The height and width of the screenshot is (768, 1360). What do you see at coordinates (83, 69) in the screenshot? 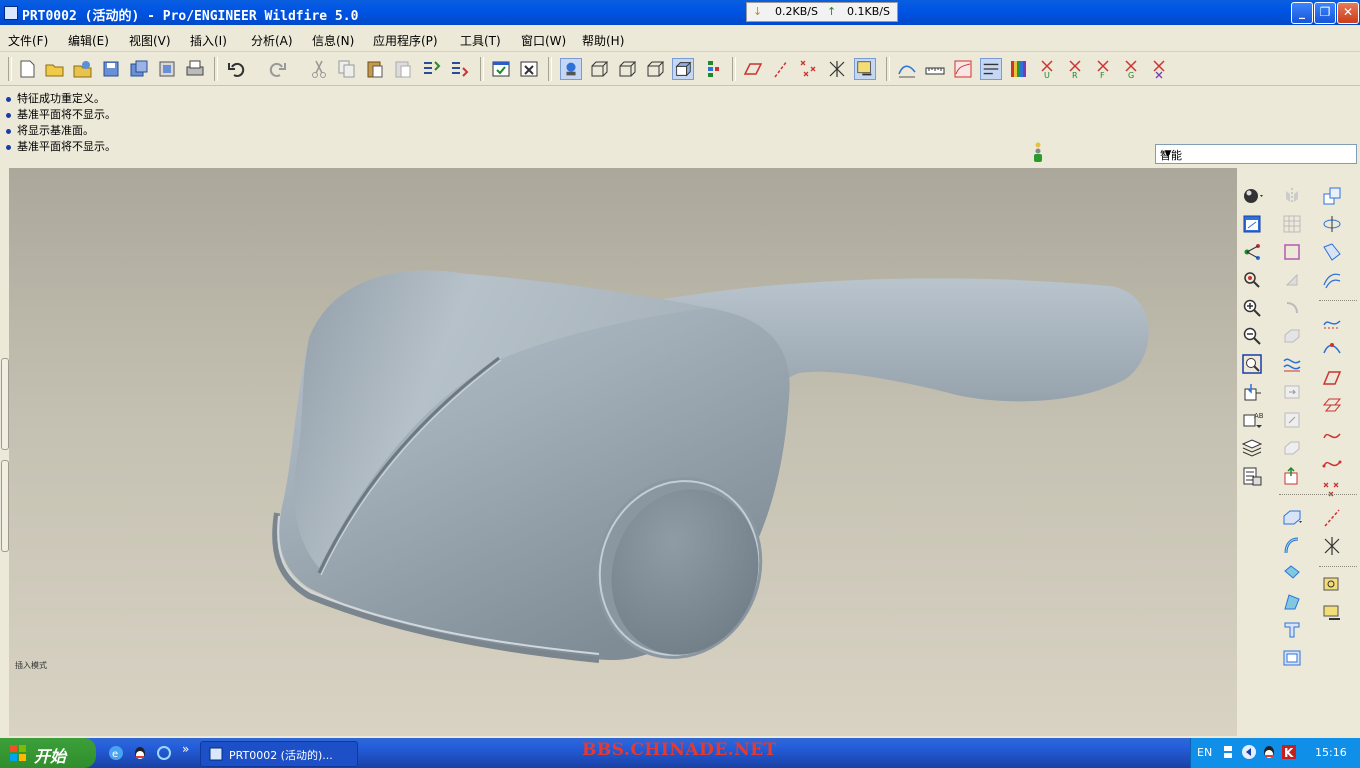
I see `open-workspace-icon` at bounding box center [83, 69].